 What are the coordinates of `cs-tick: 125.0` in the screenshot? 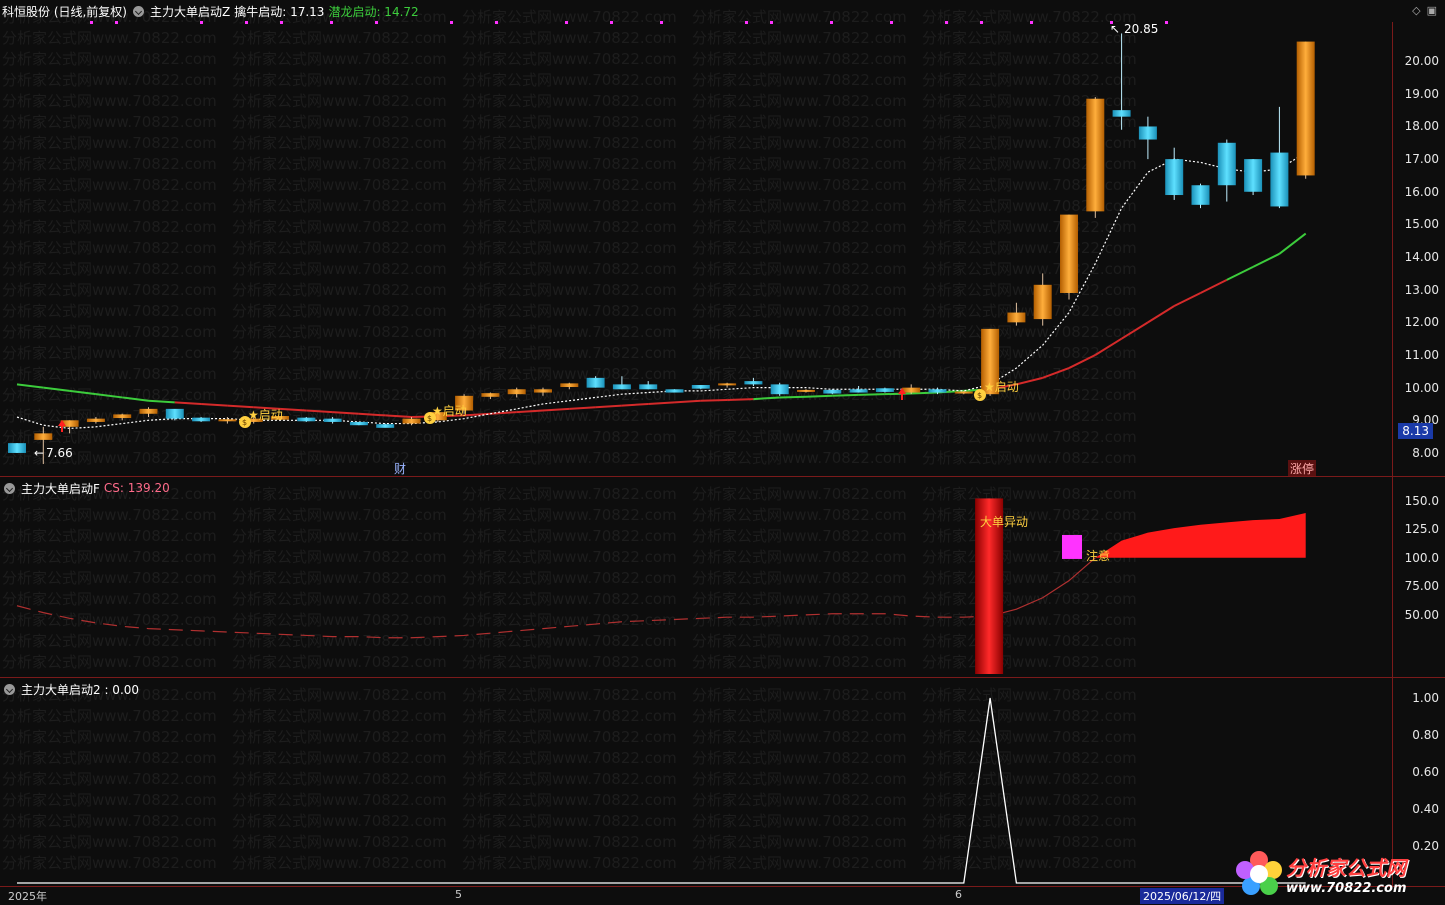 It's located at (1421, 529).